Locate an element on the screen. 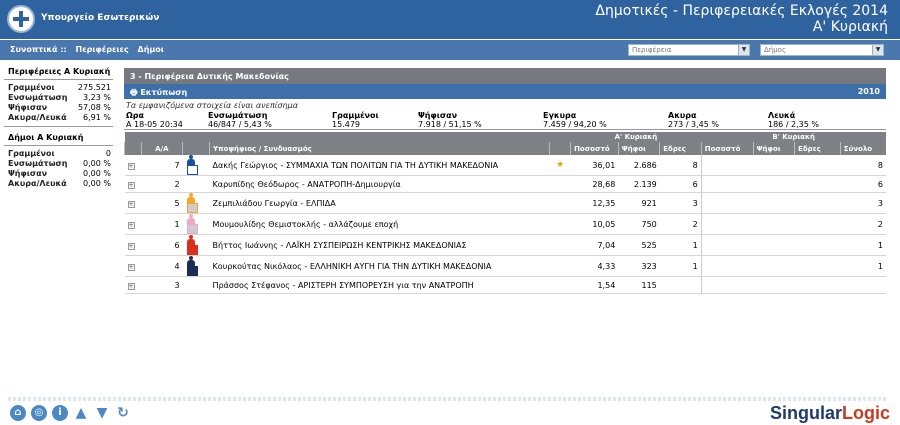 The height and width of the screenshot is (425, 900). col-candidate: Υποψήφιος / Συνδυασμός is located at coordinates (379, 148).